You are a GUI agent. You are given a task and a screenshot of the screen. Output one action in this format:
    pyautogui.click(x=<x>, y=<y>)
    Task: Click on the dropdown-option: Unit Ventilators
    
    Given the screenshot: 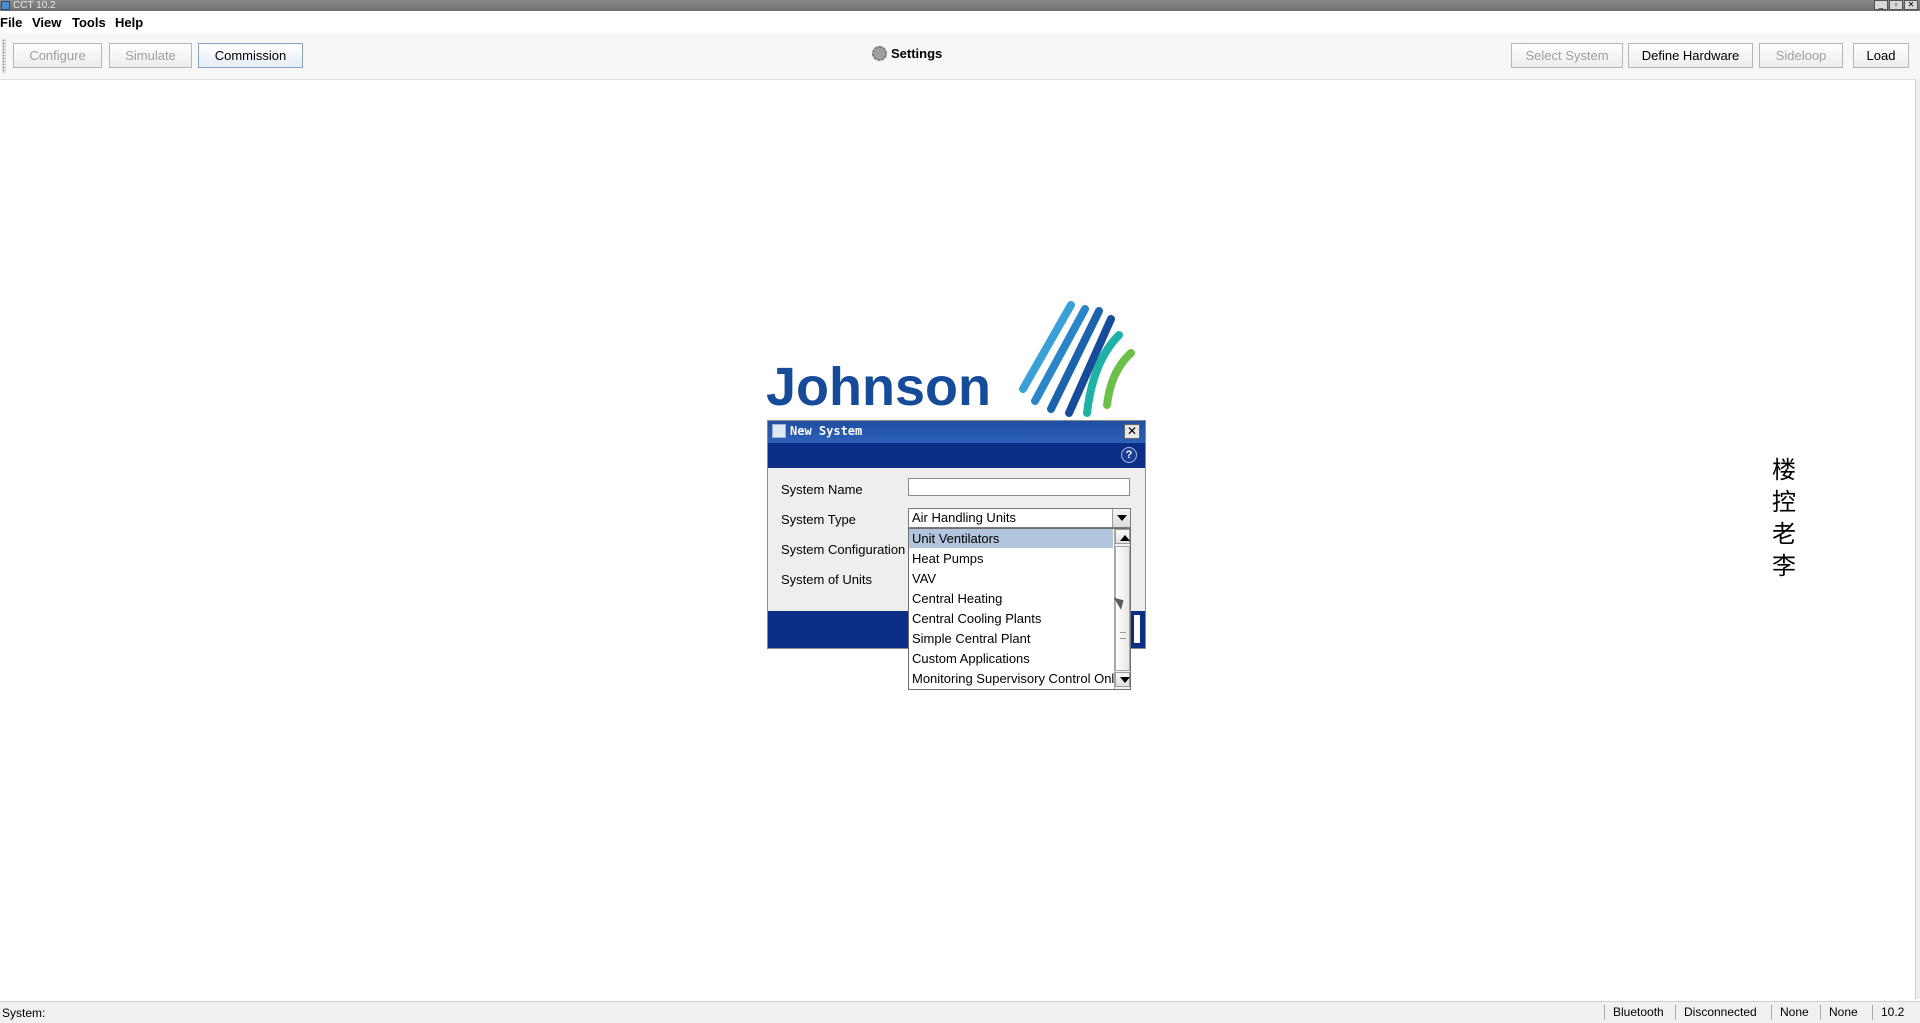 What is the action you would take?
    pyautogui.click(x=1011, y=538)
    